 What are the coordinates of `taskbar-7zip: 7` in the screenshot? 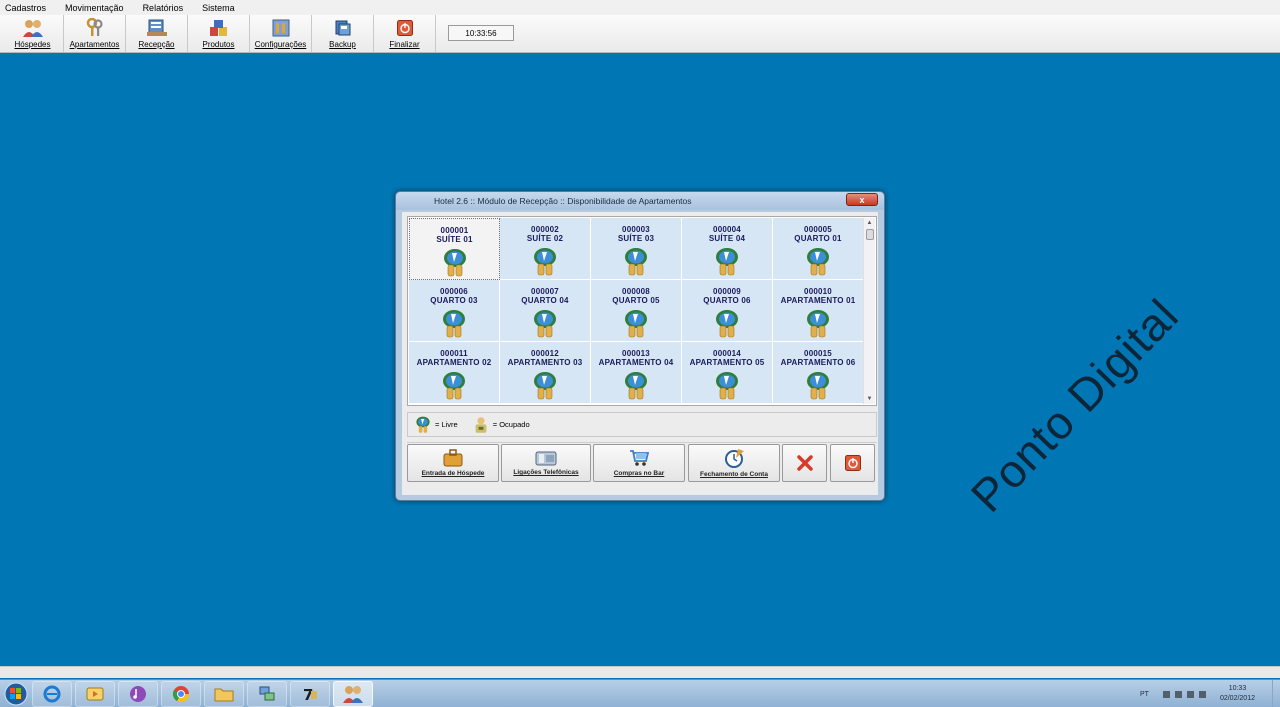 It's located at (310, 693).